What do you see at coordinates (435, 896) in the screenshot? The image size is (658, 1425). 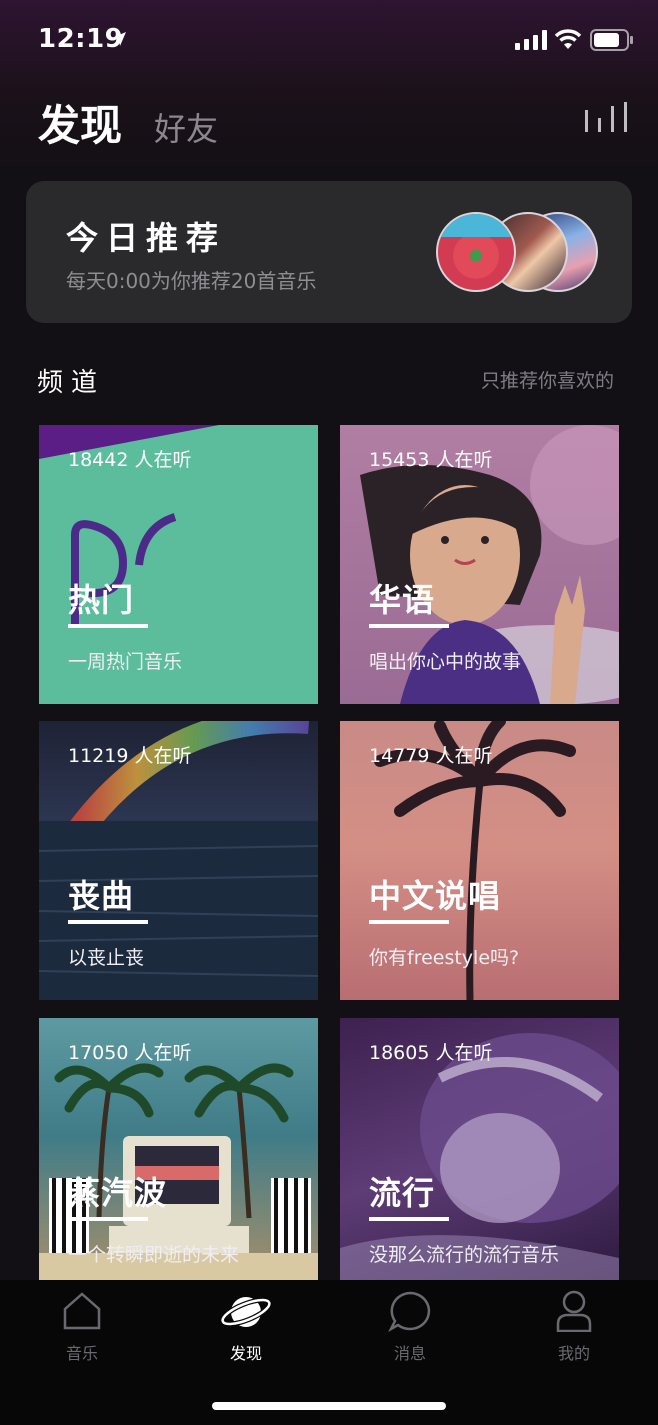 I see `channel-name: 中文说唱` at bounding box center [435, 896].